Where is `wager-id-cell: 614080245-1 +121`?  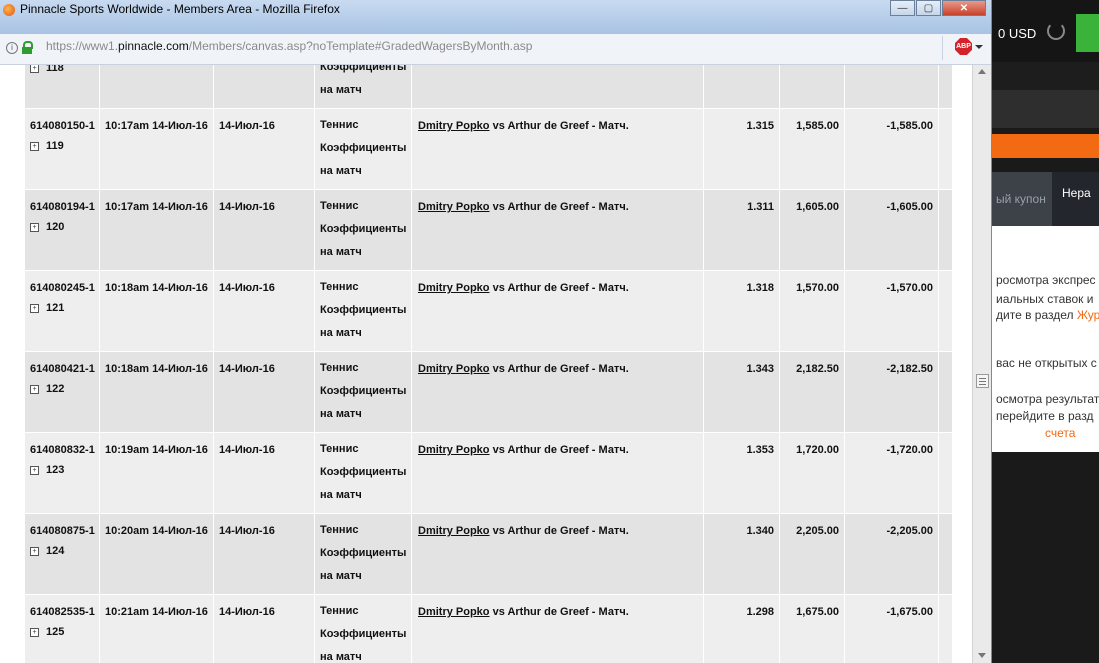
wager-id-cell: 614080245-1 +121 is located at coordinates (62, 311).